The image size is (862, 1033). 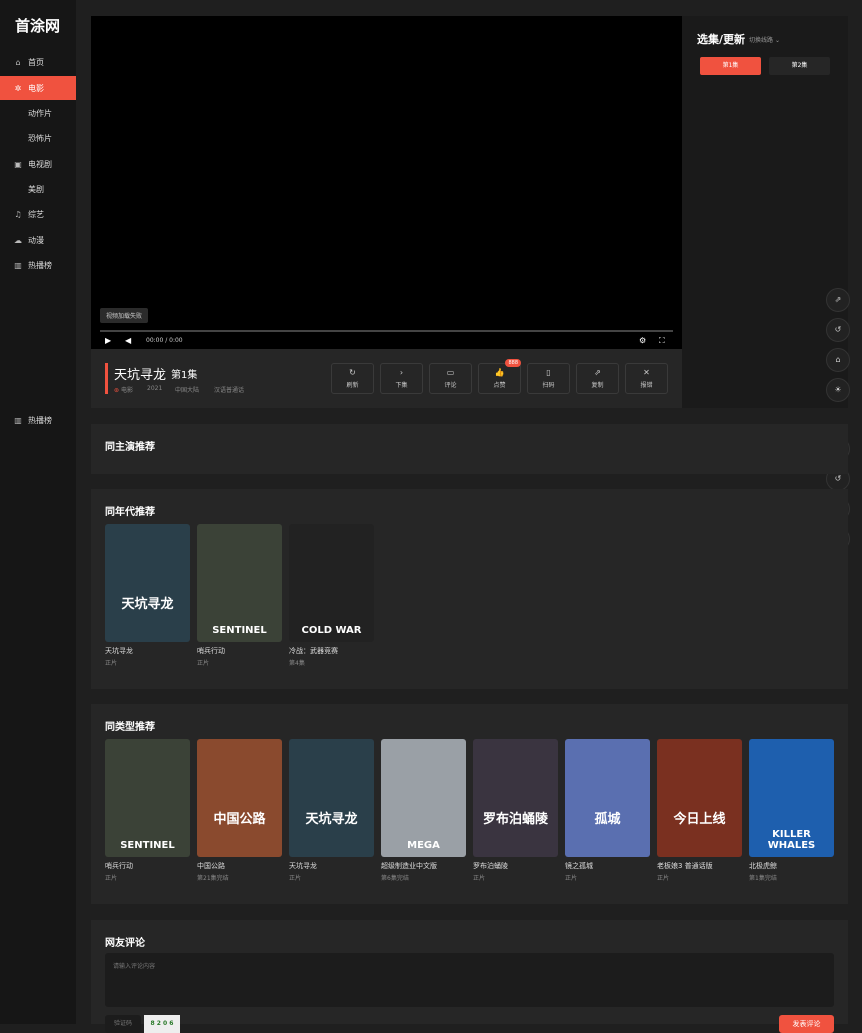 What do you see at coordinates (38, 88) in the screenshot?
I see `sidebar-item-1: ✲ 电影` at bounding box center [38, 88].